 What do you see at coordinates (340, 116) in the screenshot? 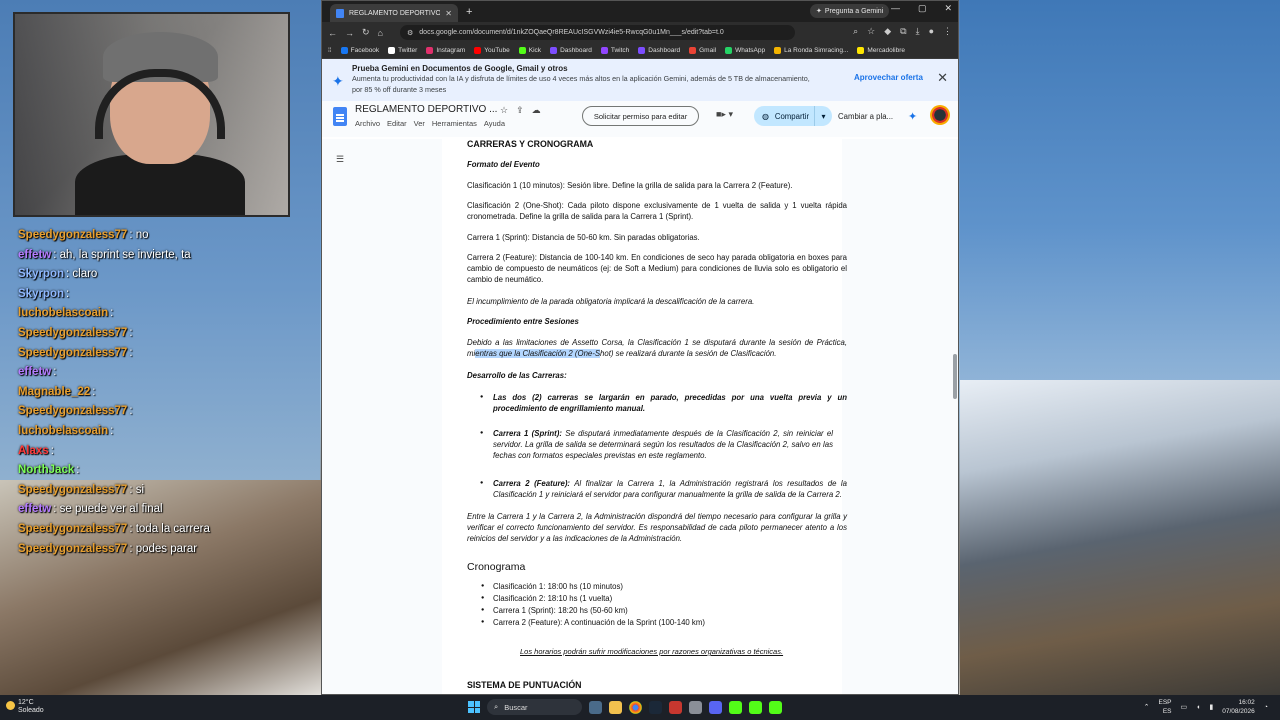
I see `docs-logo-icon` at bounding box center [340, 116].